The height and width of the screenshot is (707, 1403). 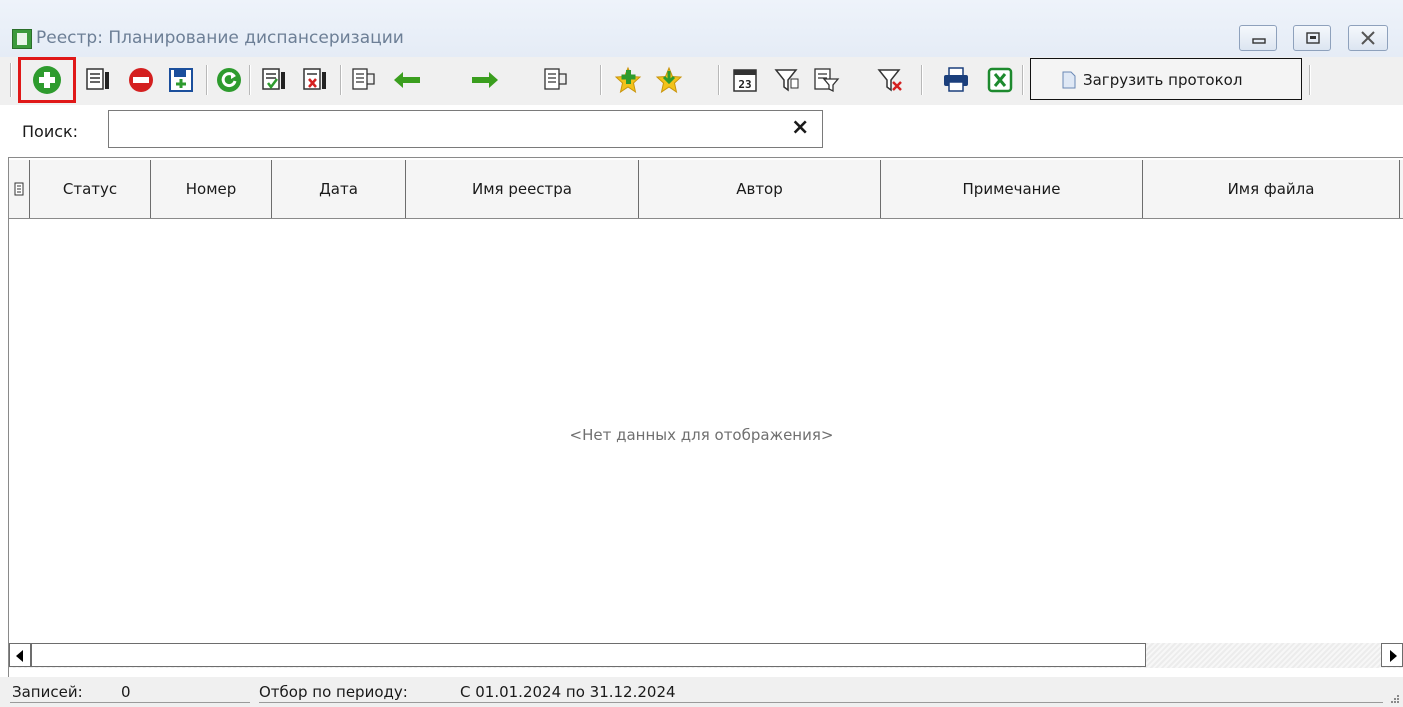 I want to click on prev-button, so click(x=405, y=79).